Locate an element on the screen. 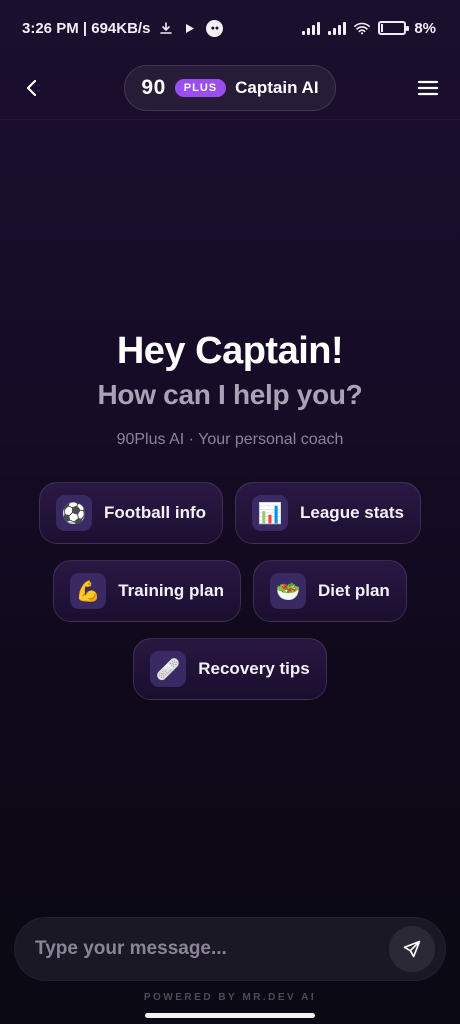  plus-badge: PLUS is located at coordinates (200, 87).